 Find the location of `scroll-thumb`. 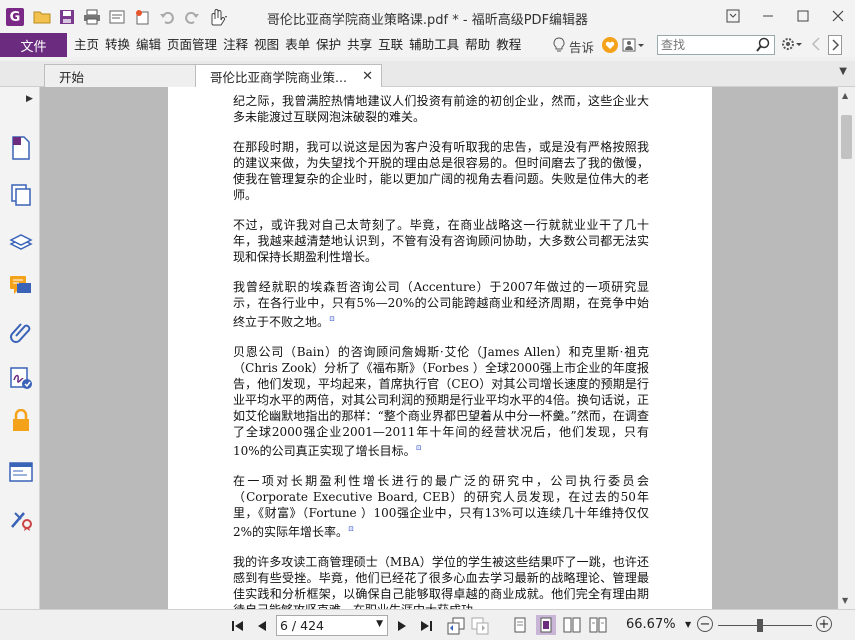

scroll-thumb is located at coordinates (846, 137).